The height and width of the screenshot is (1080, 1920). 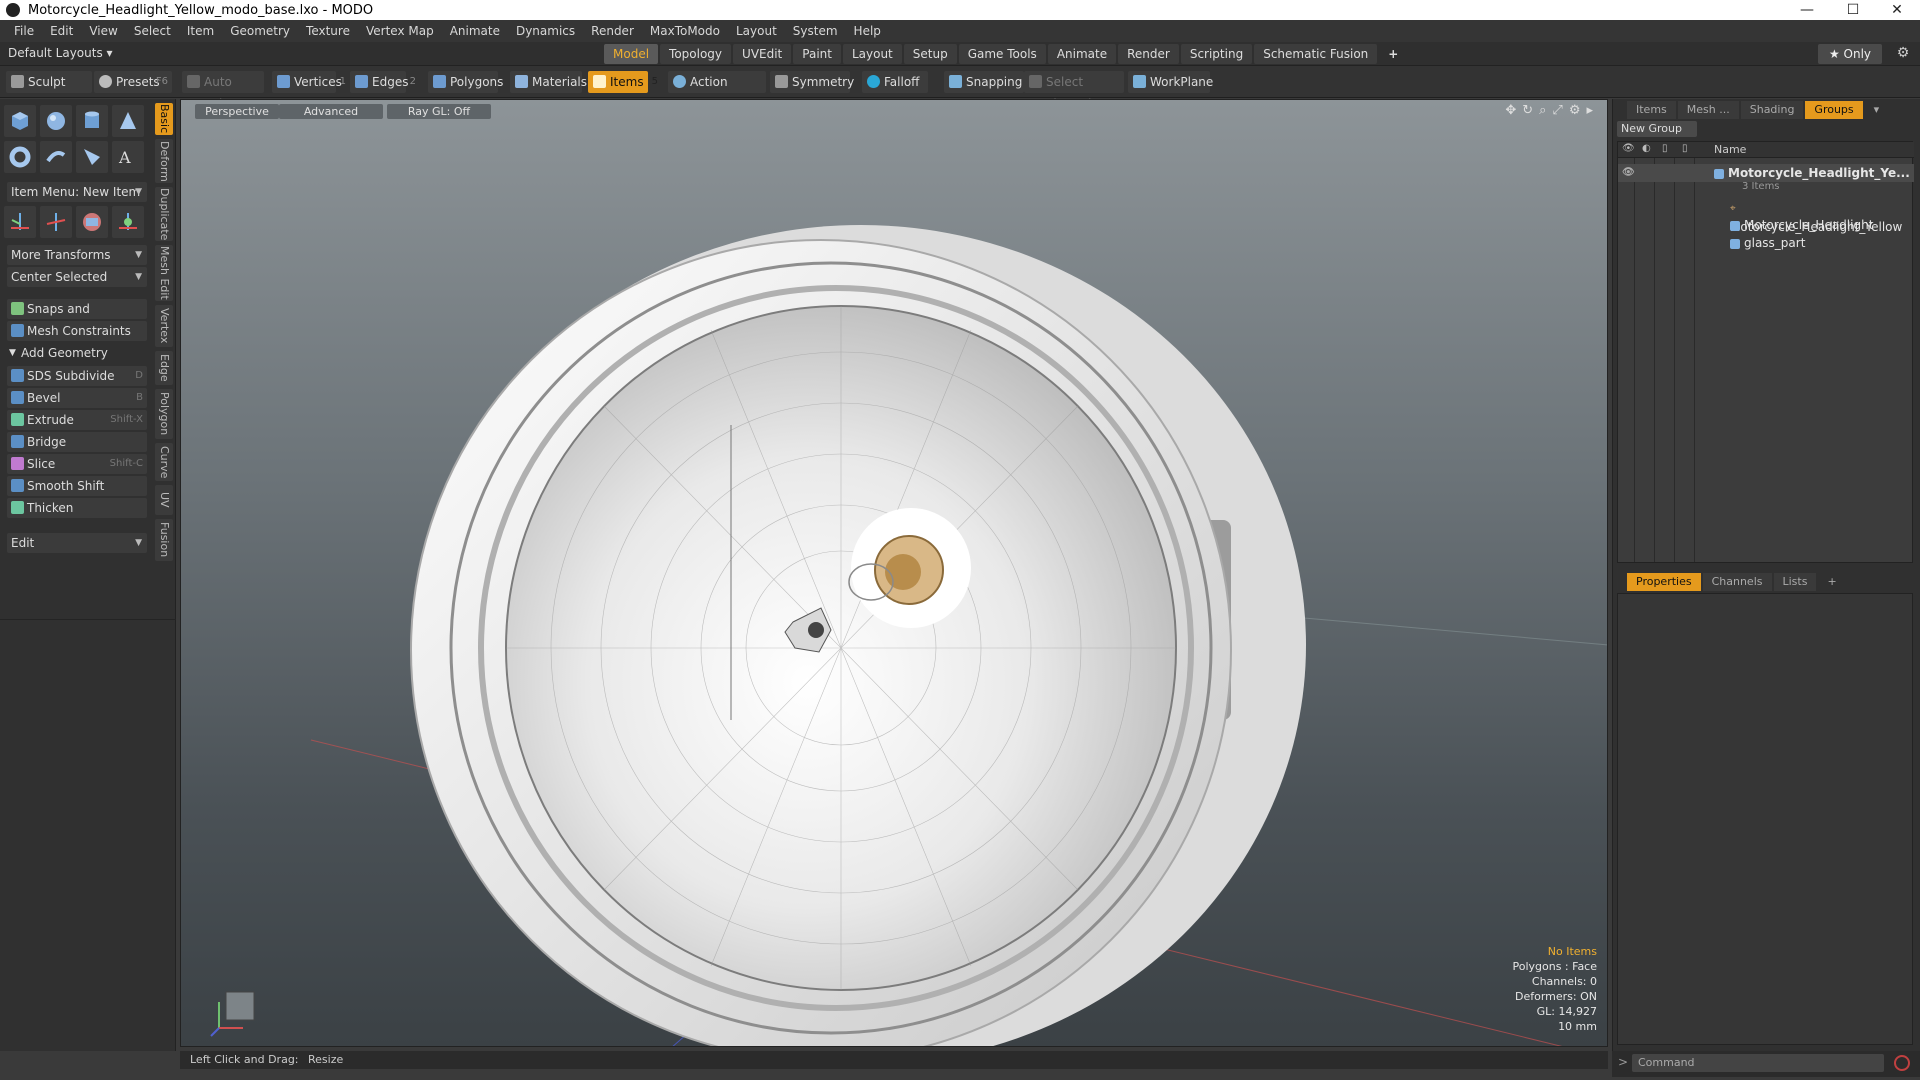 I want to click on add-tab-button: +, so click(x=1393, y=54).